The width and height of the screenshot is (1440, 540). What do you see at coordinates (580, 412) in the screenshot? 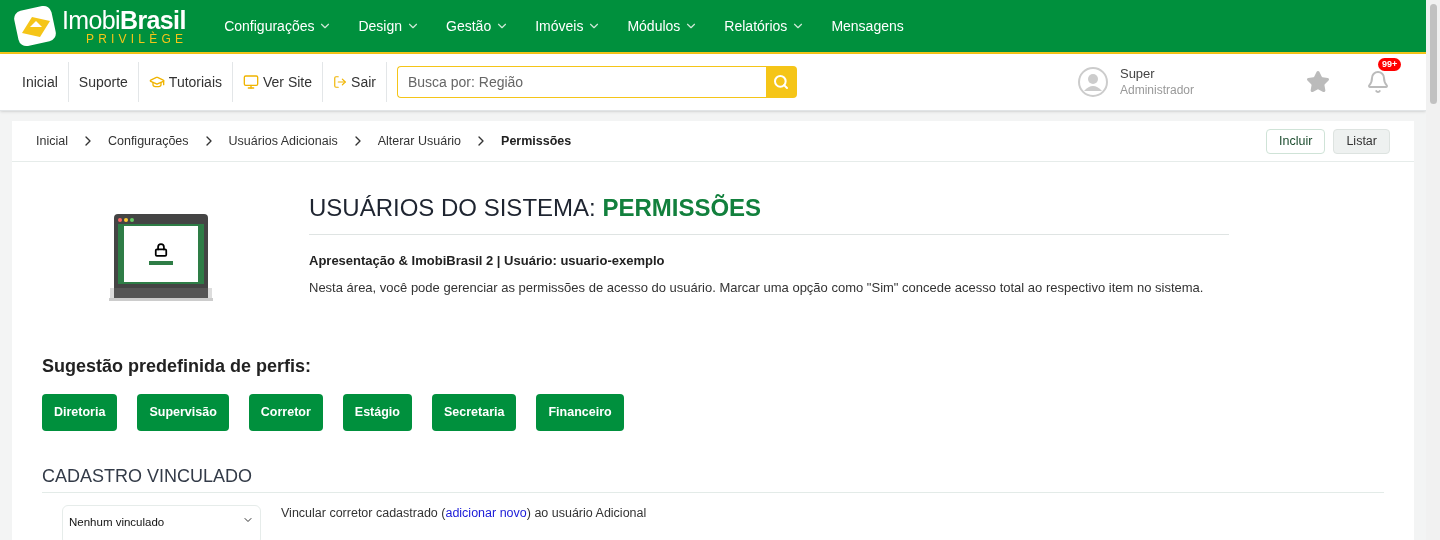
I see `profile-button: Financeiro` at bounding box center [580, 412].